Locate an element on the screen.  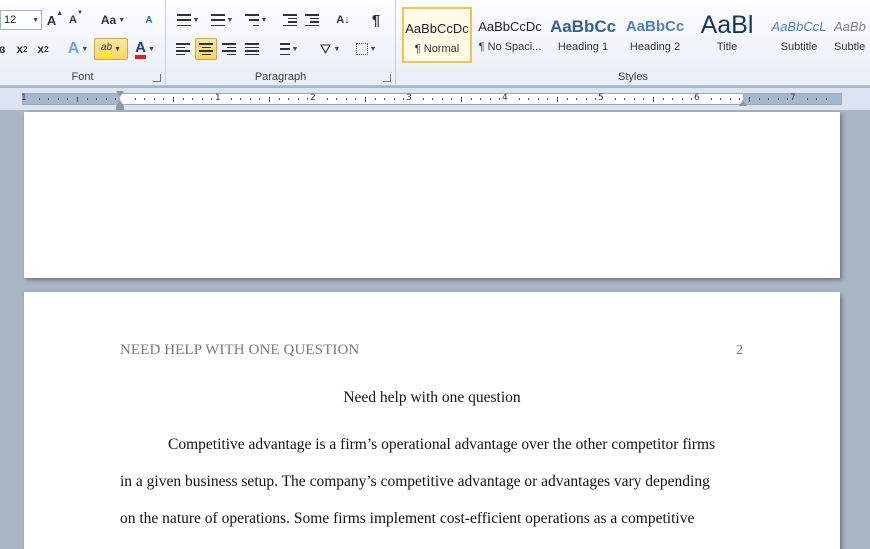
grow-font-button: A ▲ is located at coordinates (55, 20).